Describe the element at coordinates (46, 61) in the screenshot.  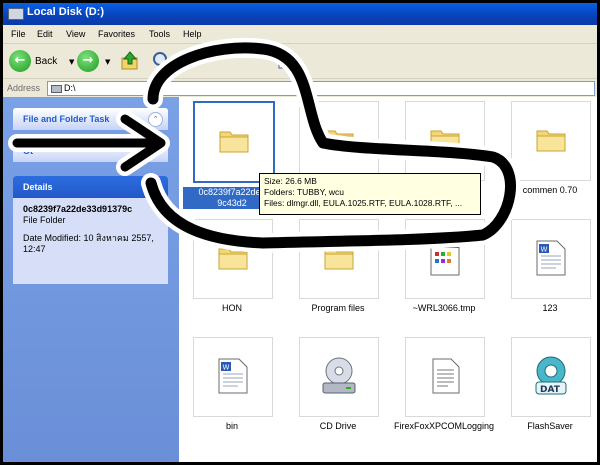
I see `back-label: Back` at that location.